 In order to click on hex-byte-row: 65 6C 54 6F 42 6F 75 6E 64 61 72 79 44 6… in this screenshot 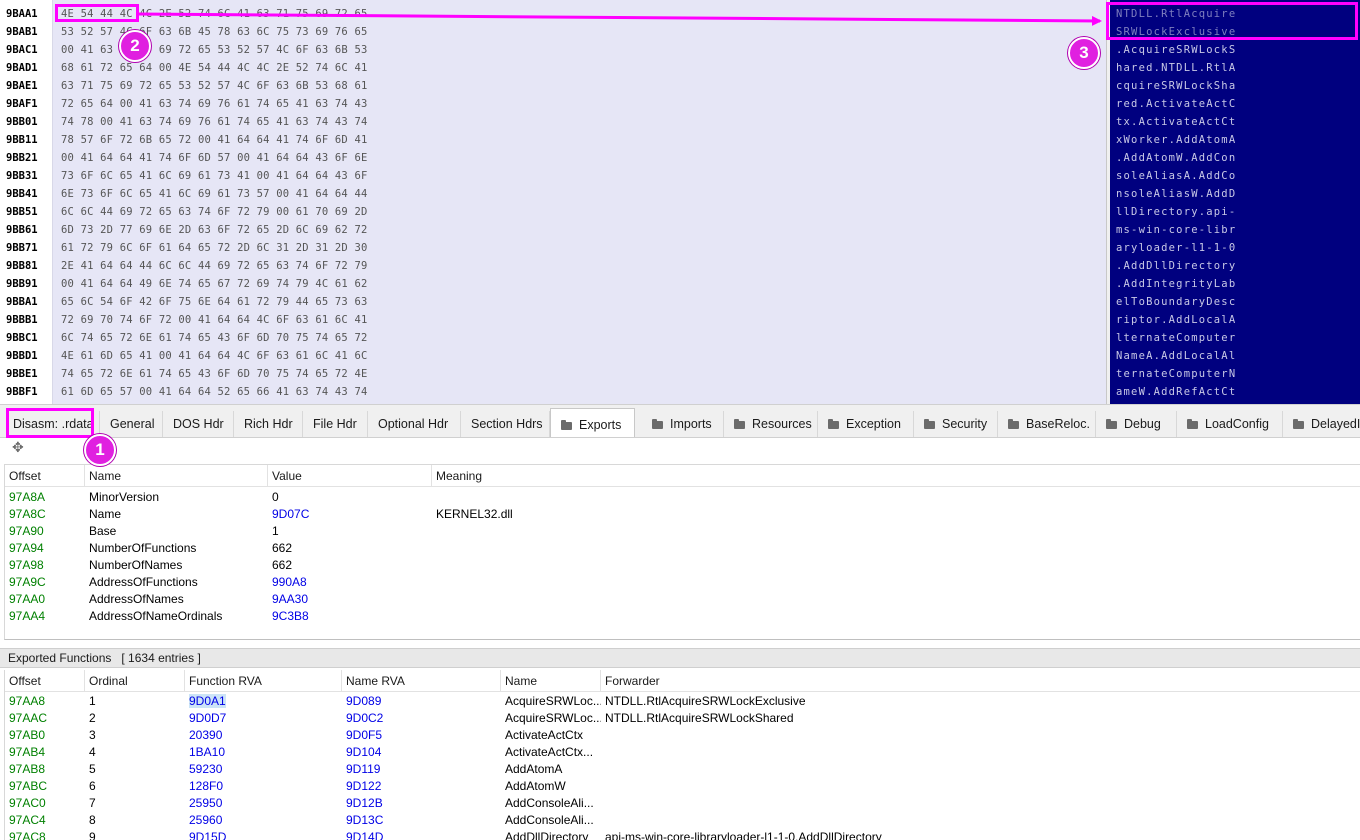, I will do `click(214, 302)`.